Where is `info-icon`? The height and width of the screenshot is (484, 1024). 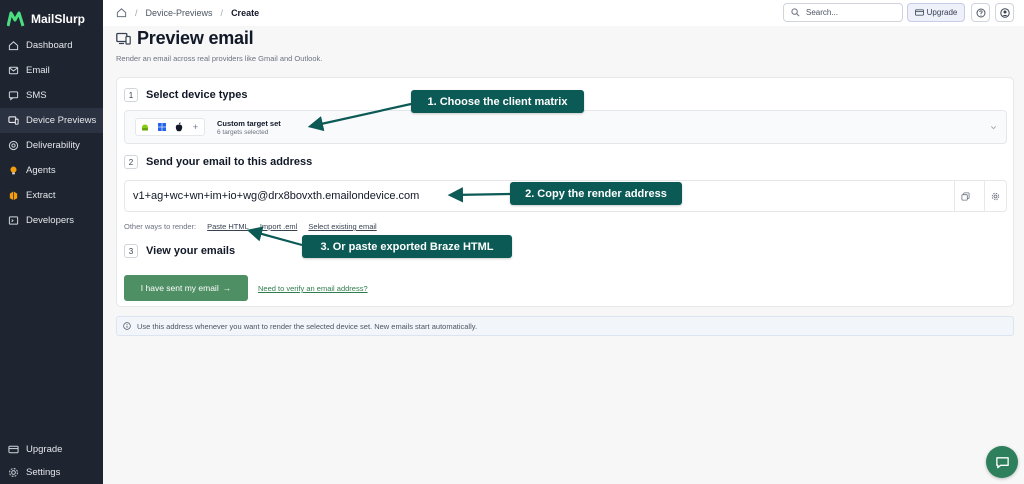
info-icon is located at coordinates (127, 326).